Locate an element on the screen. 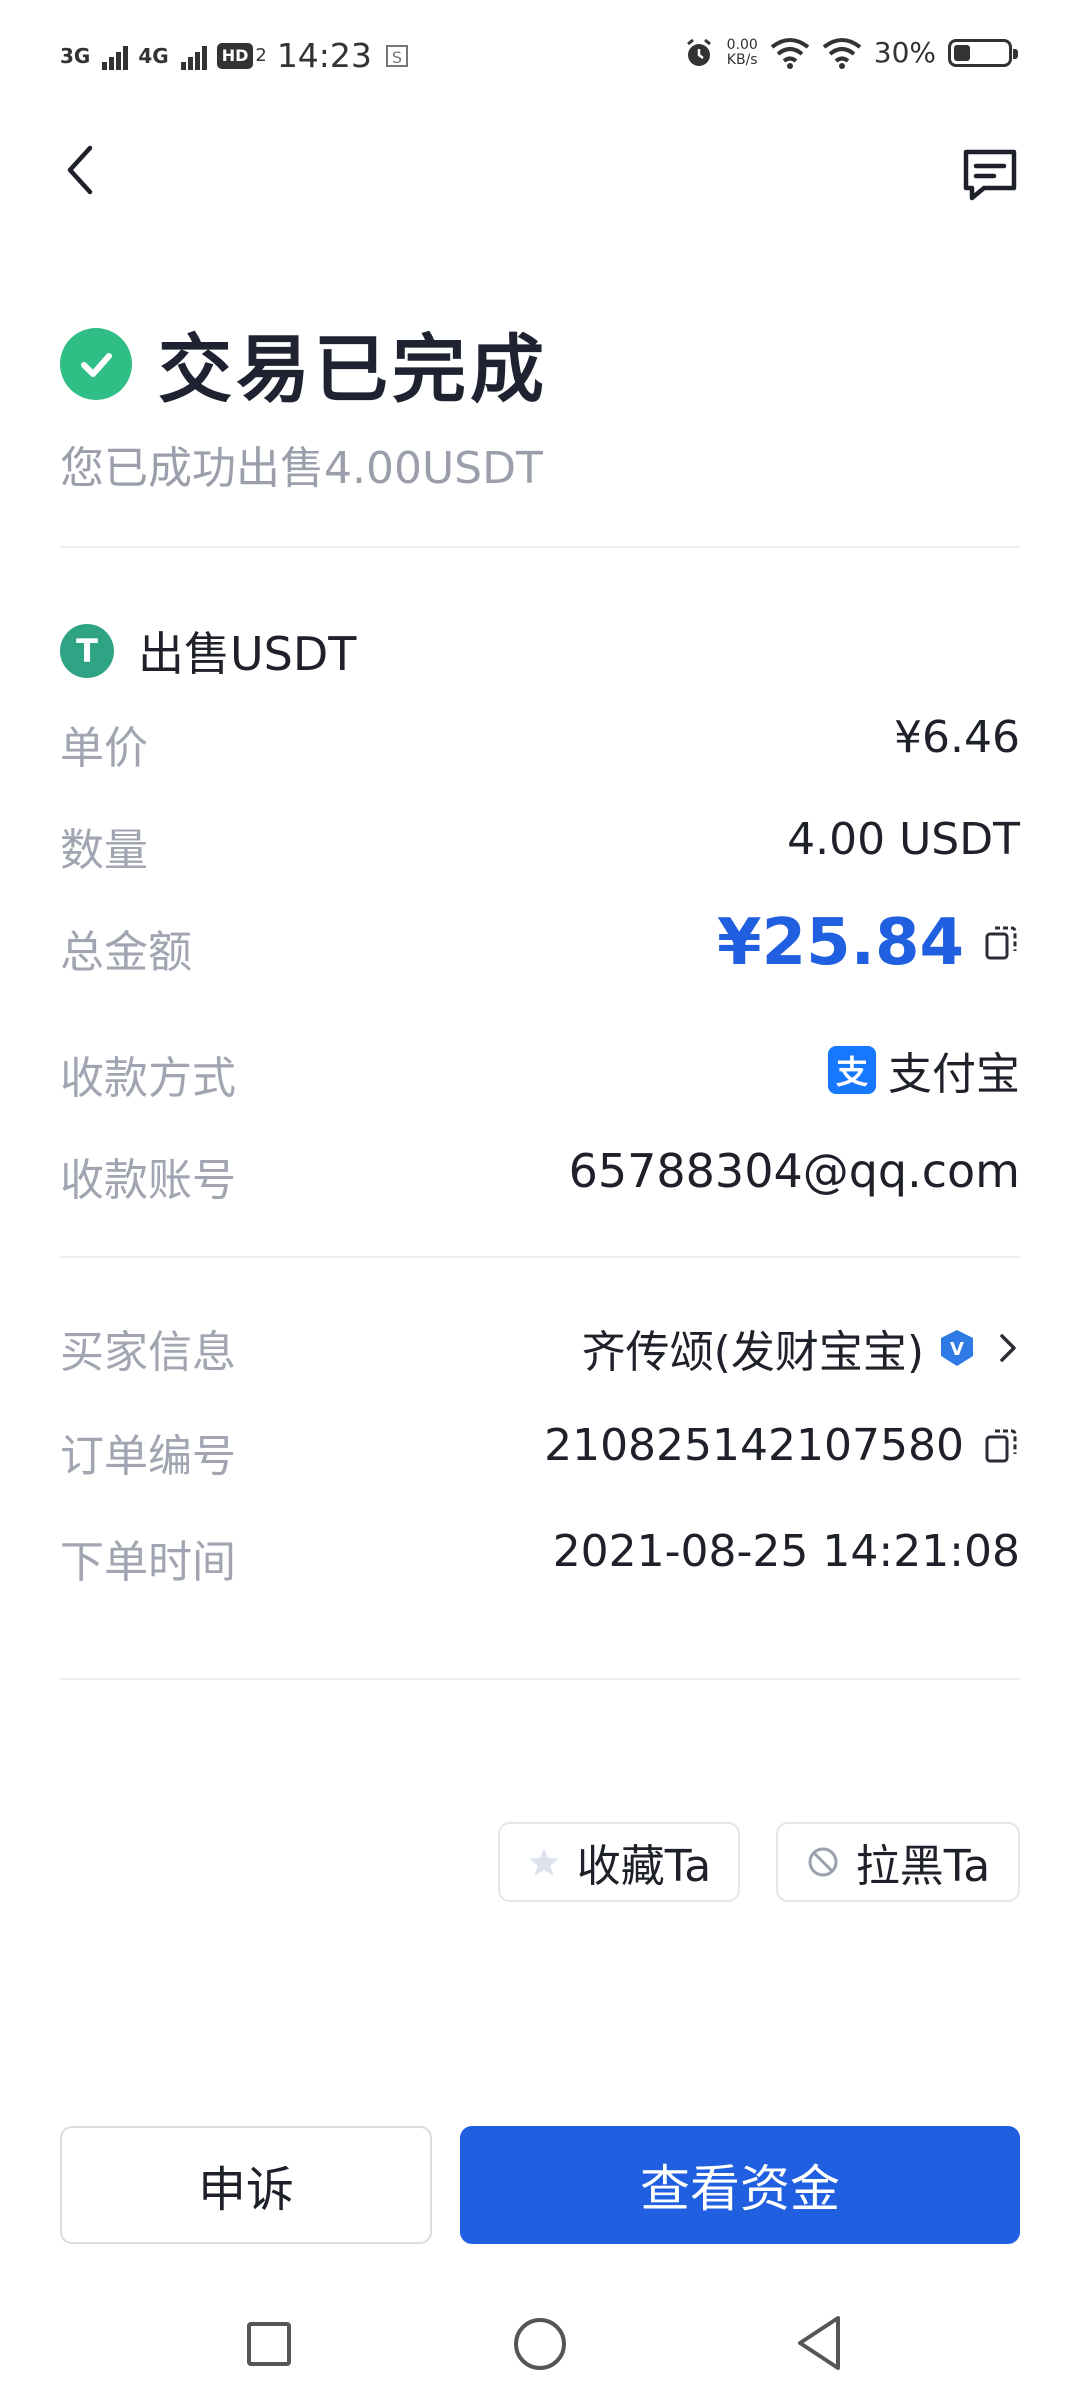  payment-method-value: 支 支付宝 is located at coordinates (924, 1070).